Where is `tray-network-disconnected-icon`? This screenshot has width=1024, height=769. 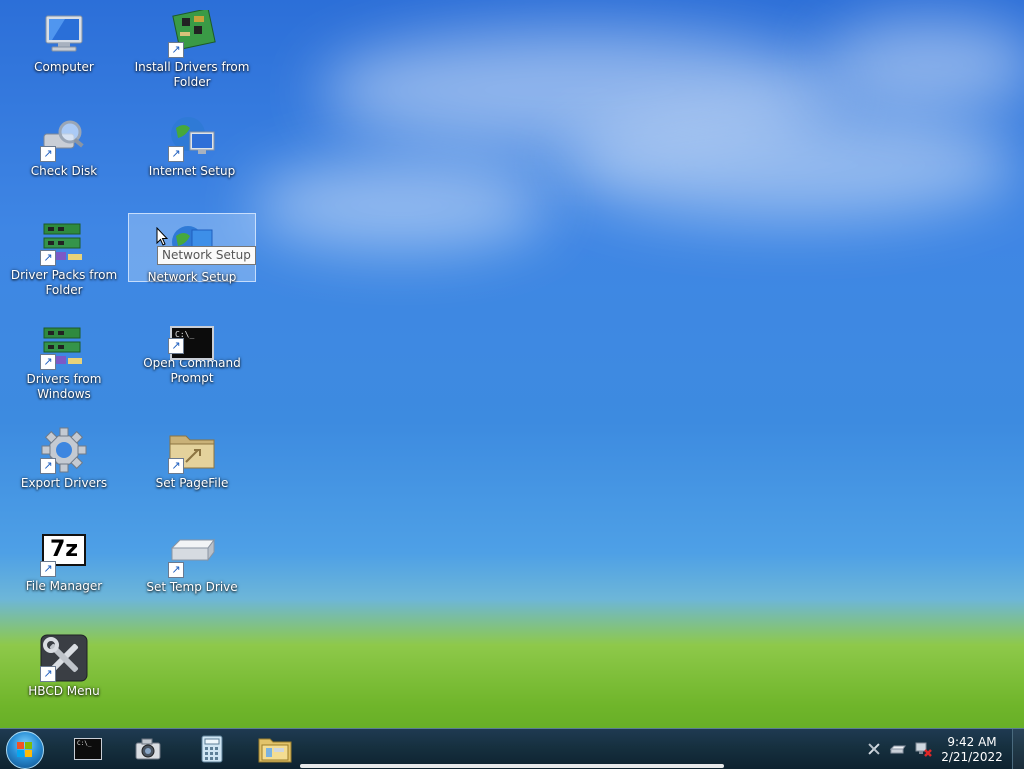
tray-network-disconnected-icon is located at coordinates (923, 749).